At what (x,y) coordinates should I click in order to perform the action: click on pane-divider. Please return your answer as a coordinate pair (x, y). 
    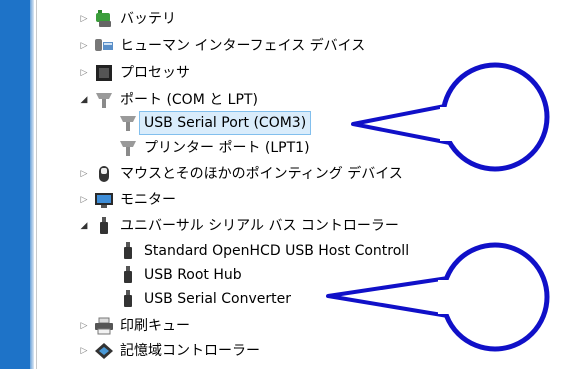
    Looking at the image, I should click on (36, 184).